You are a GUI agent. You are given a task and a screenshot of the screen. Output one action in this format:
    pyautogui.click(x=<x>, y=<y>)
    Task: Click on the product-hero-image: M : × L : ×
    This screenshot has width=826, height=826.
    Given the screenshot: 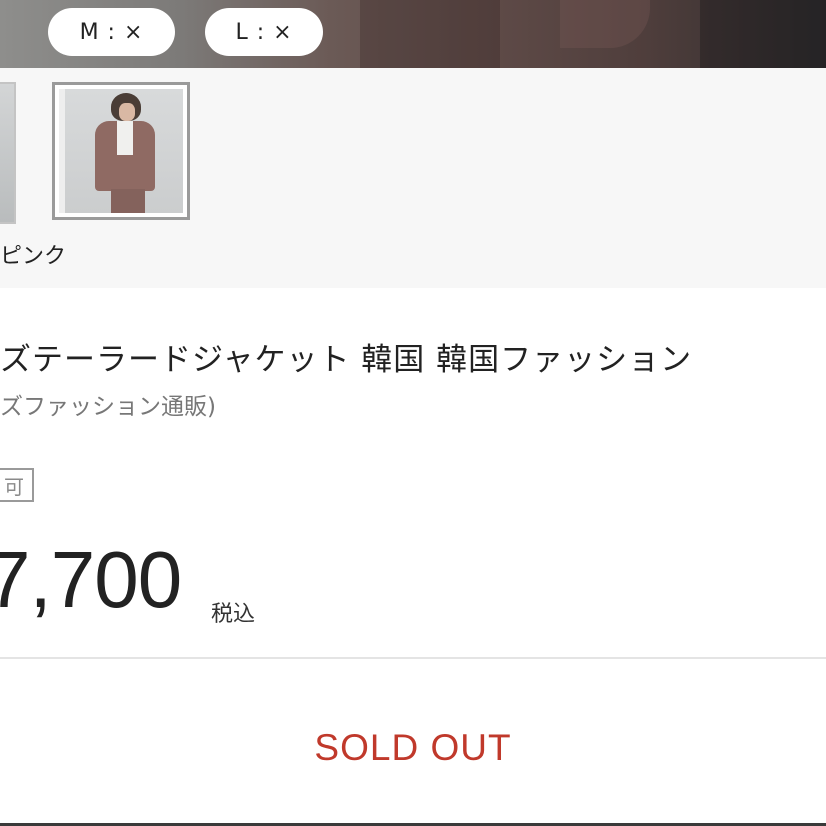 What is the action you would take?
    pyautogui.click(x=413, y=34)
    